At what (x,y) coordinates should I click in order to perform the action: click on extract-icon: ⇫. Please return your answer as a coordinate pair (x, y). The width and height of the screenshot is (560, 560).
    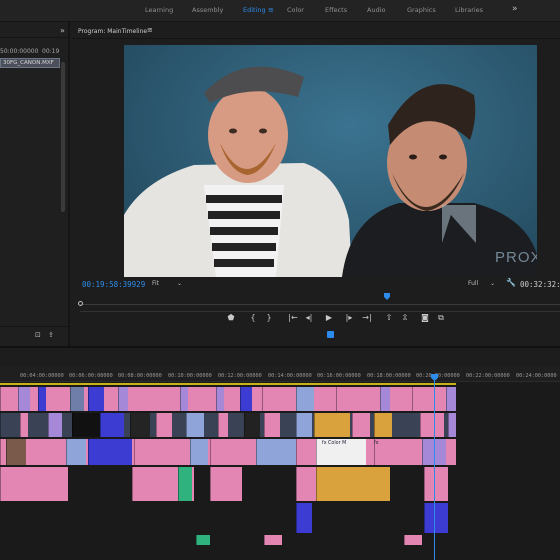
    Looking at the image, I should click on (405, 318).